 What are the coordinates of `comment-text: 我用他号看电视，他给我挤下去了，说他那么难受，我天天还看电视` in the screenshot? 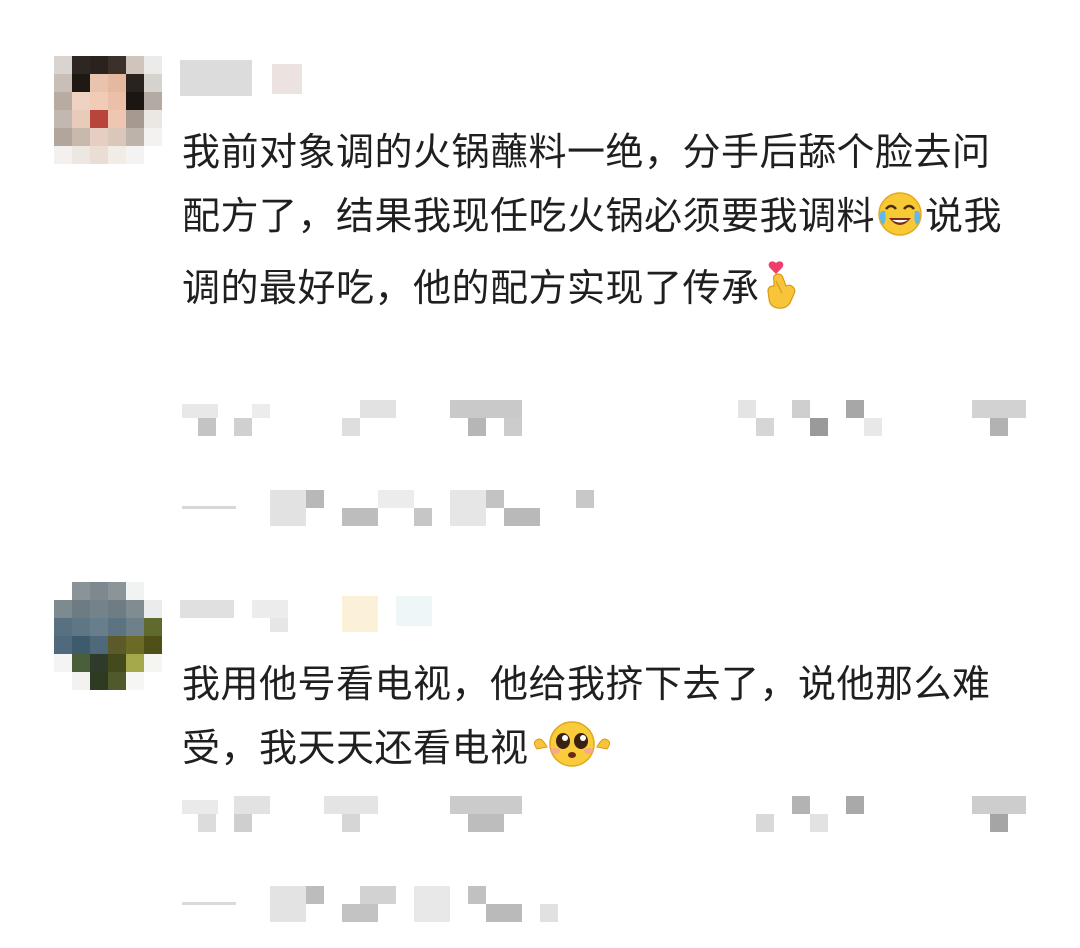 It's located at (602, 720).